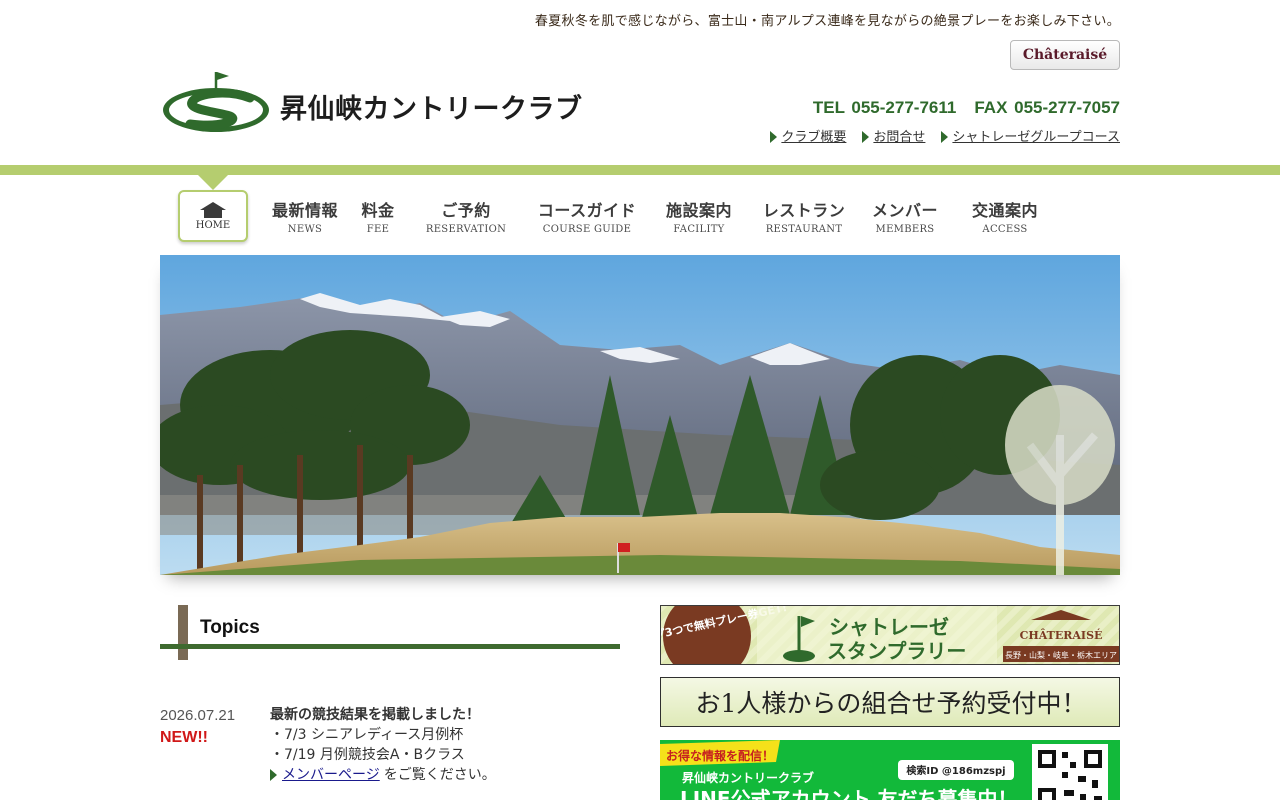 Image resolution: width=1280 pixels, height=800 pixels. Describe the element at coordinates (184, 737) in the screenshot. I see `new-badge: NEW!!` at that location.